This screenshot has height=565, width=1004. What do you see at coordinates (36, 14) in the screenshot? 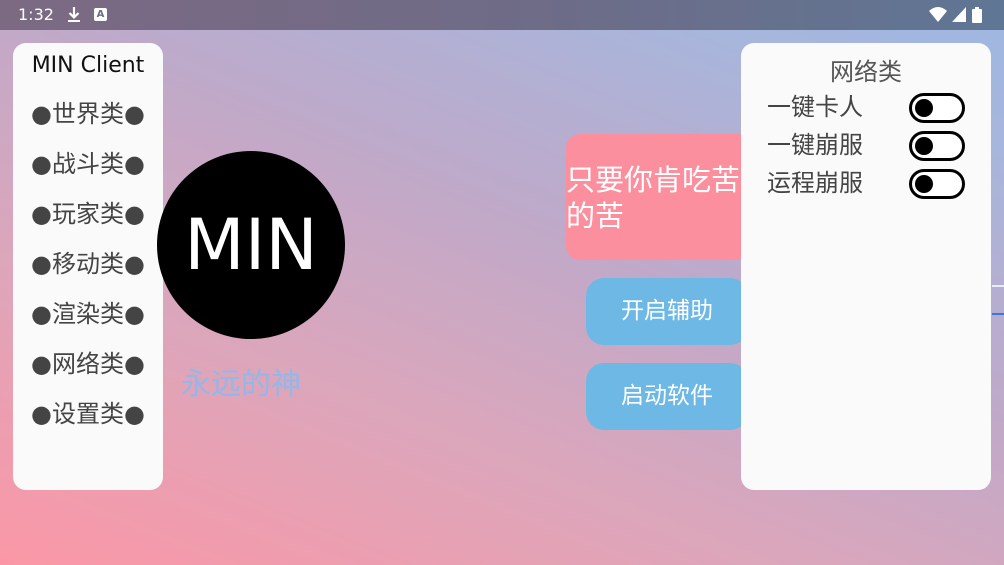
I see `status-clock: 1:32` at bounding box center [36, 14].